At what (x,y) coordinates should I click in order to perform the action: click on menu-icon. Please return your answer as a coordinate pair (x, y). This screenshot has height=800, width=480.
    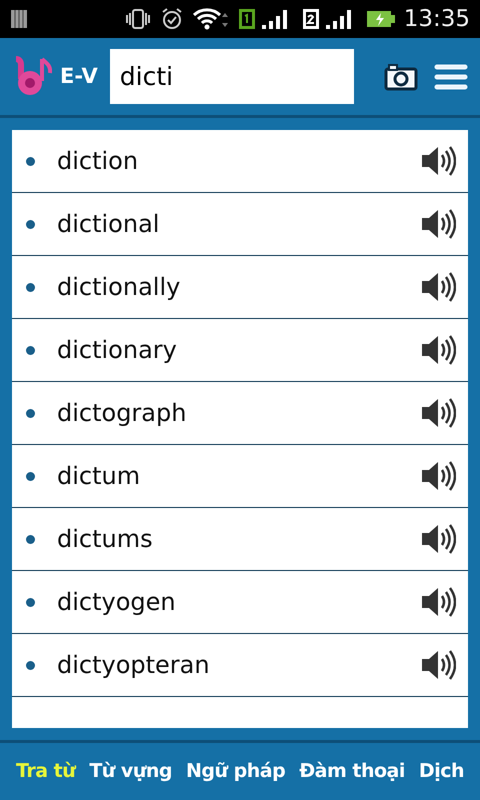
    Looking at the image, I should click on (451, 76).